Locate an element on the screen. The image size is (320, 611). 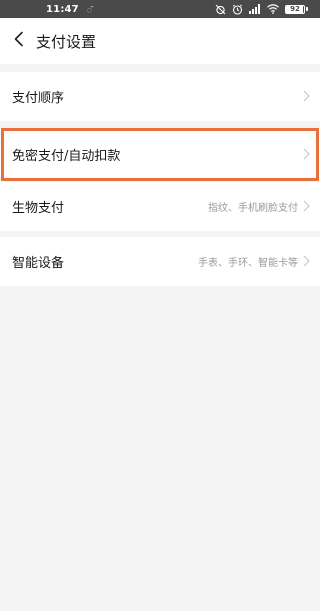
battery-icon: 92 is located at coordinates (296, 9).